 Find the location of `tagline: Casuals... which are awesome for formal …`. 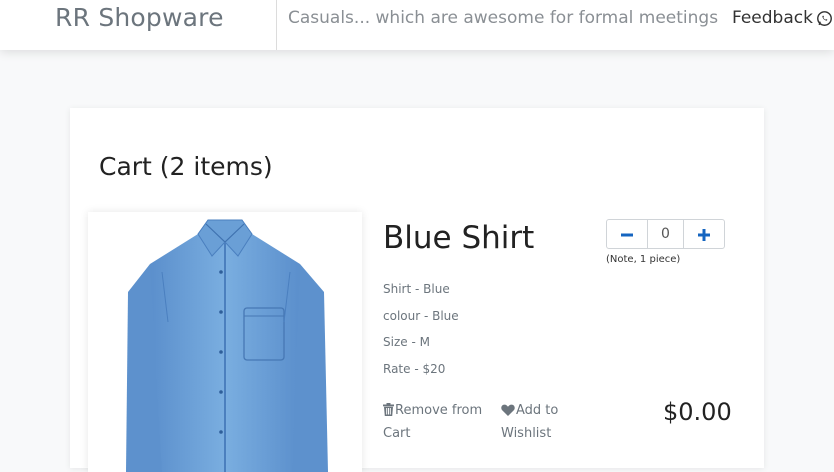

tagline: Casuals... which are awesome for formal … is located at coordinates (503, 18).